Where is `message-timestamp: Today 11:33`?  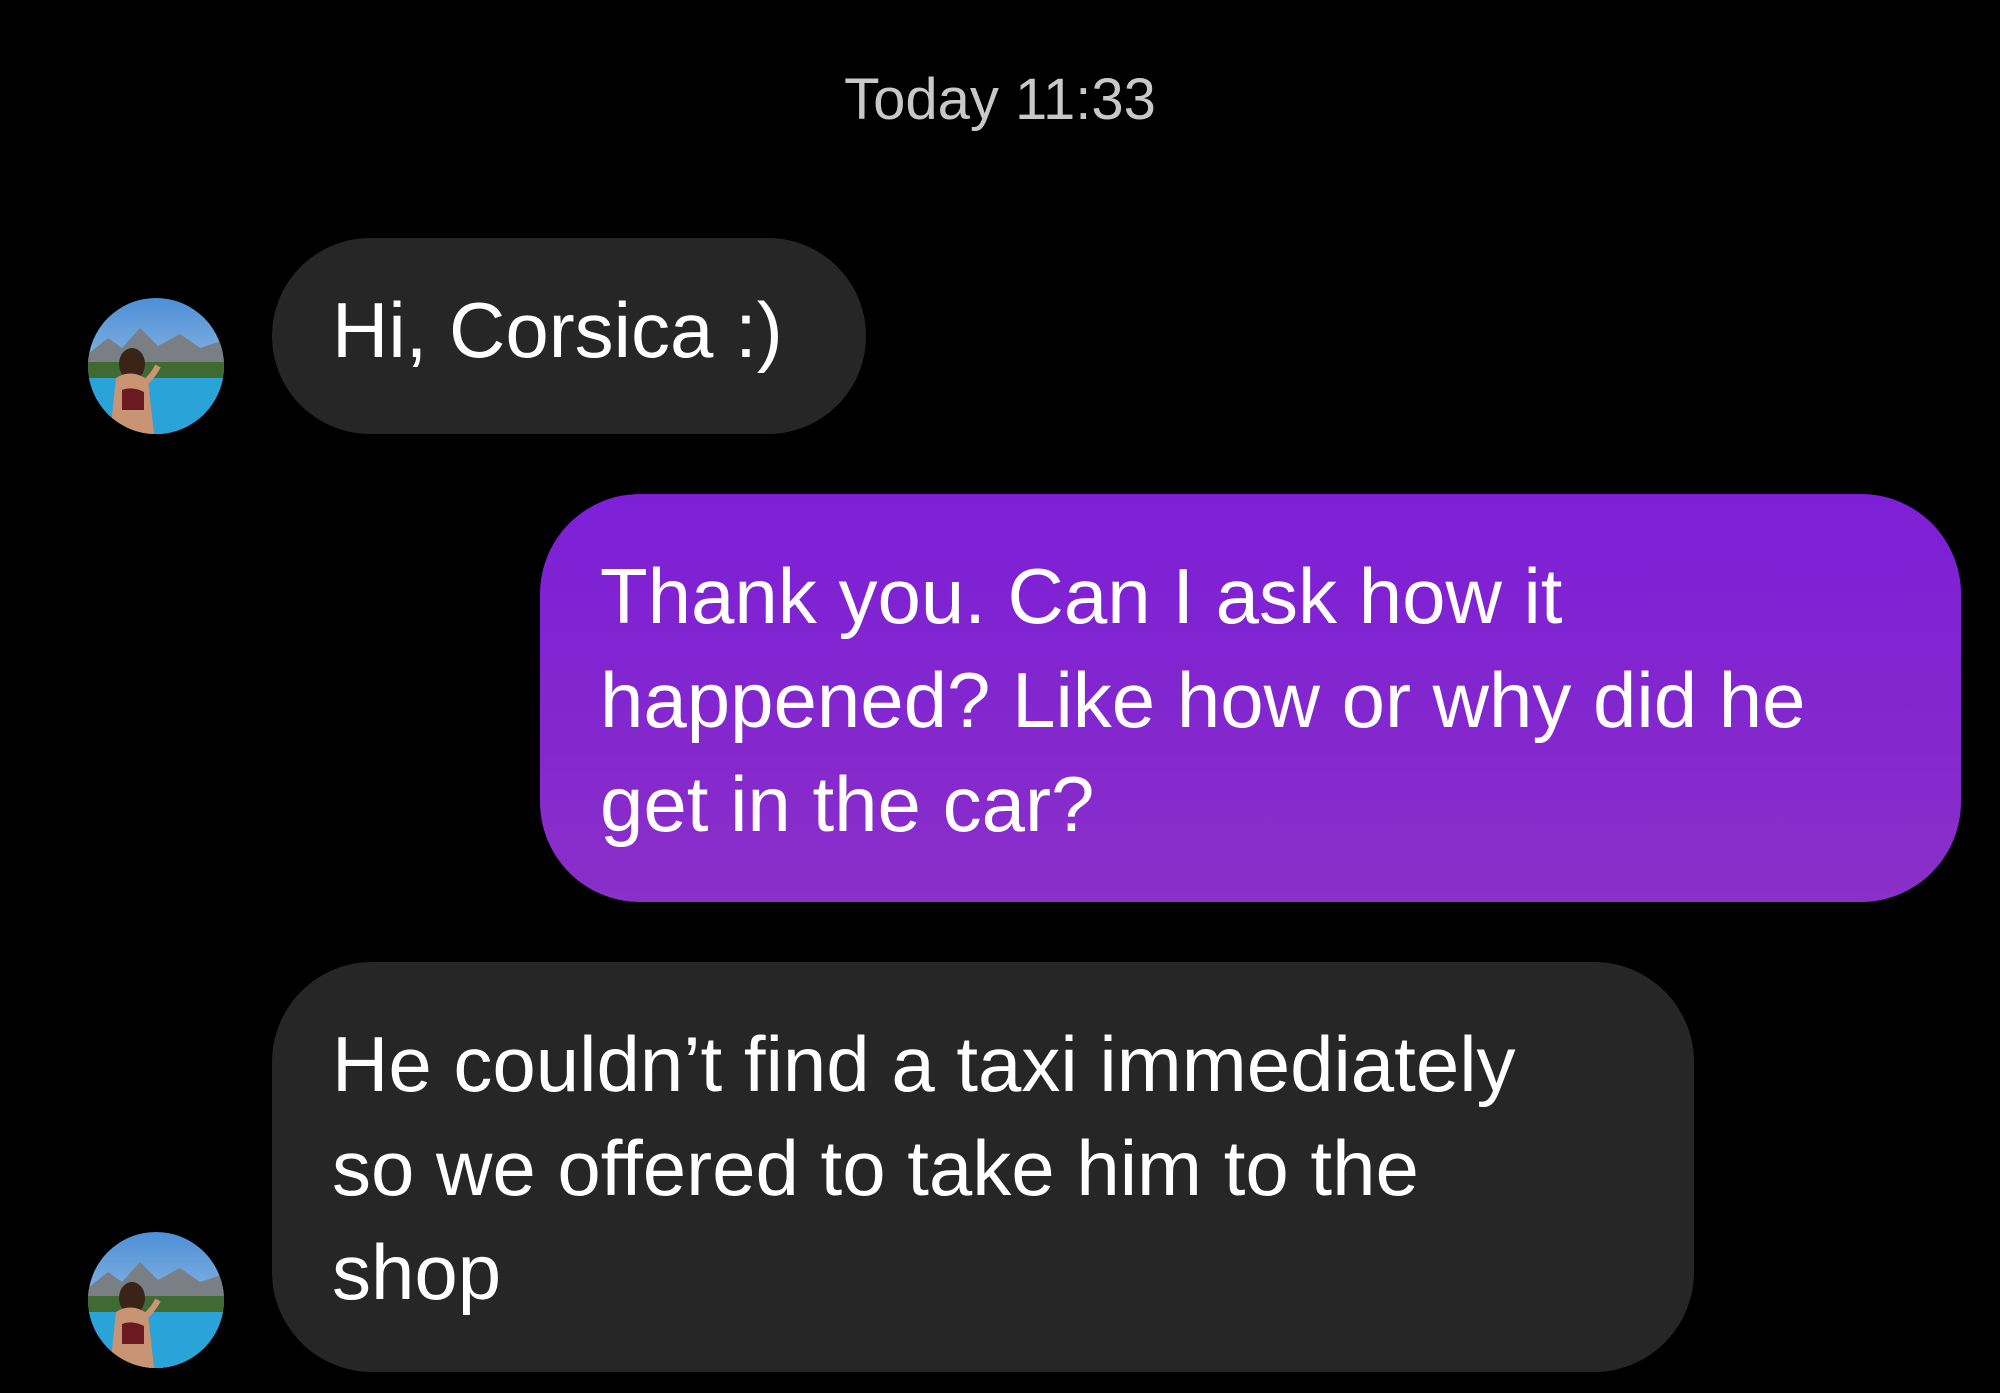
message-timestamp: Today 11:33 is located at coordinates (1000, 99).